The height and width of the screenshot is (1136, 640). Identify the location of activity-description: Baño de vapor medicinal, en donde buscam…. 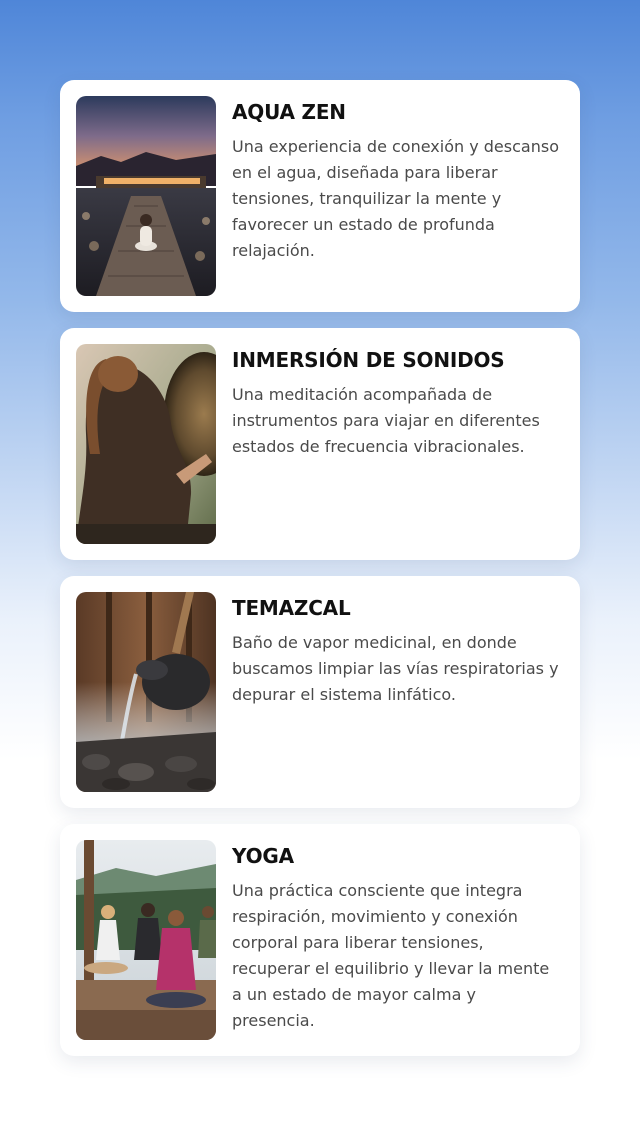
(395, 668).